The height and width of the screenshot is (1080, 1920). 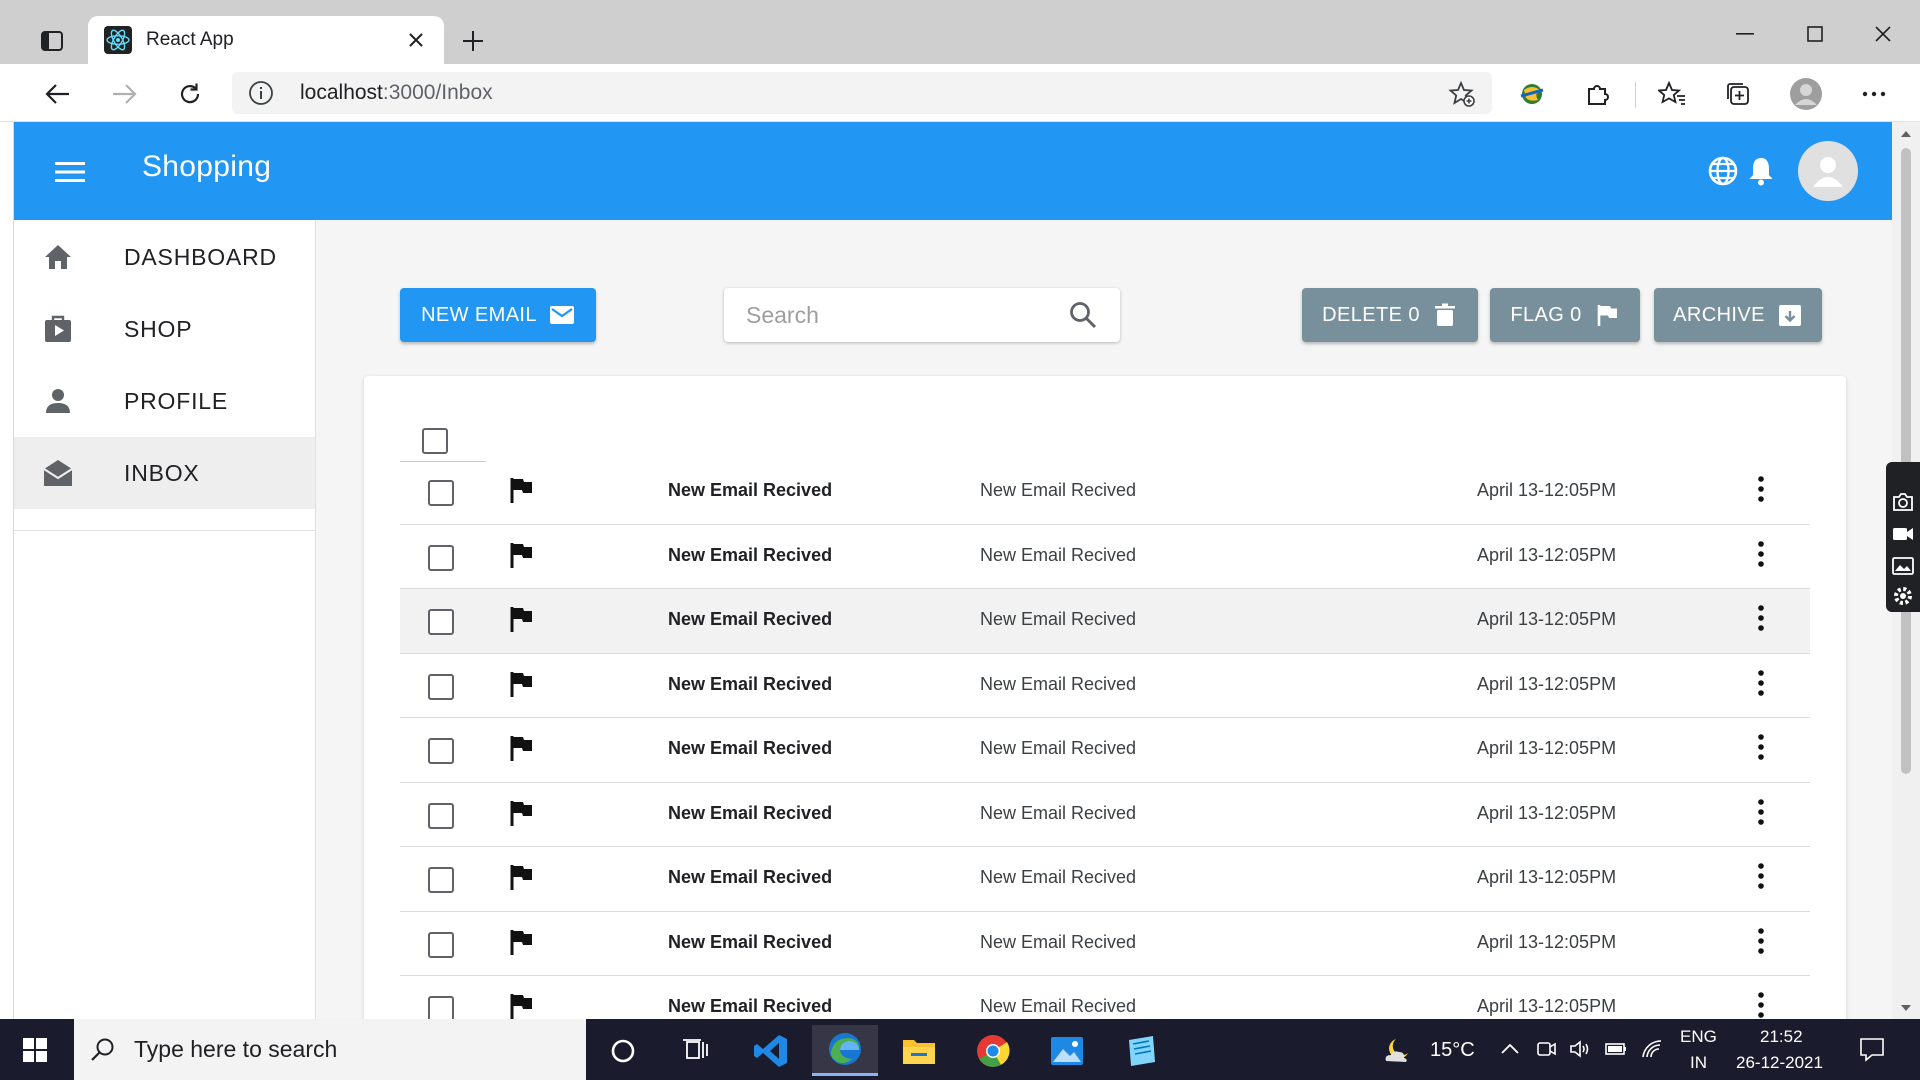 I want to click on scroll-down-arrow-icon, so click(x=1906, y=1008).